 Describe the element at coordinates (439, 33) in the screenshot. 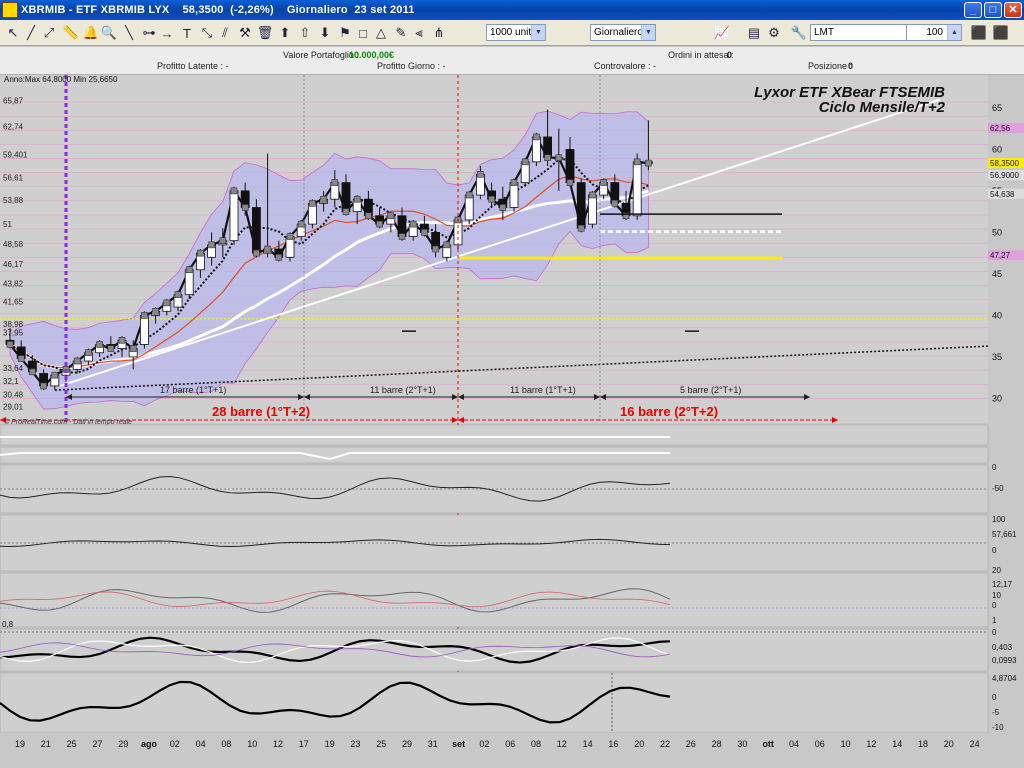

I see `gann-fan-icon: ⋔` at that location.